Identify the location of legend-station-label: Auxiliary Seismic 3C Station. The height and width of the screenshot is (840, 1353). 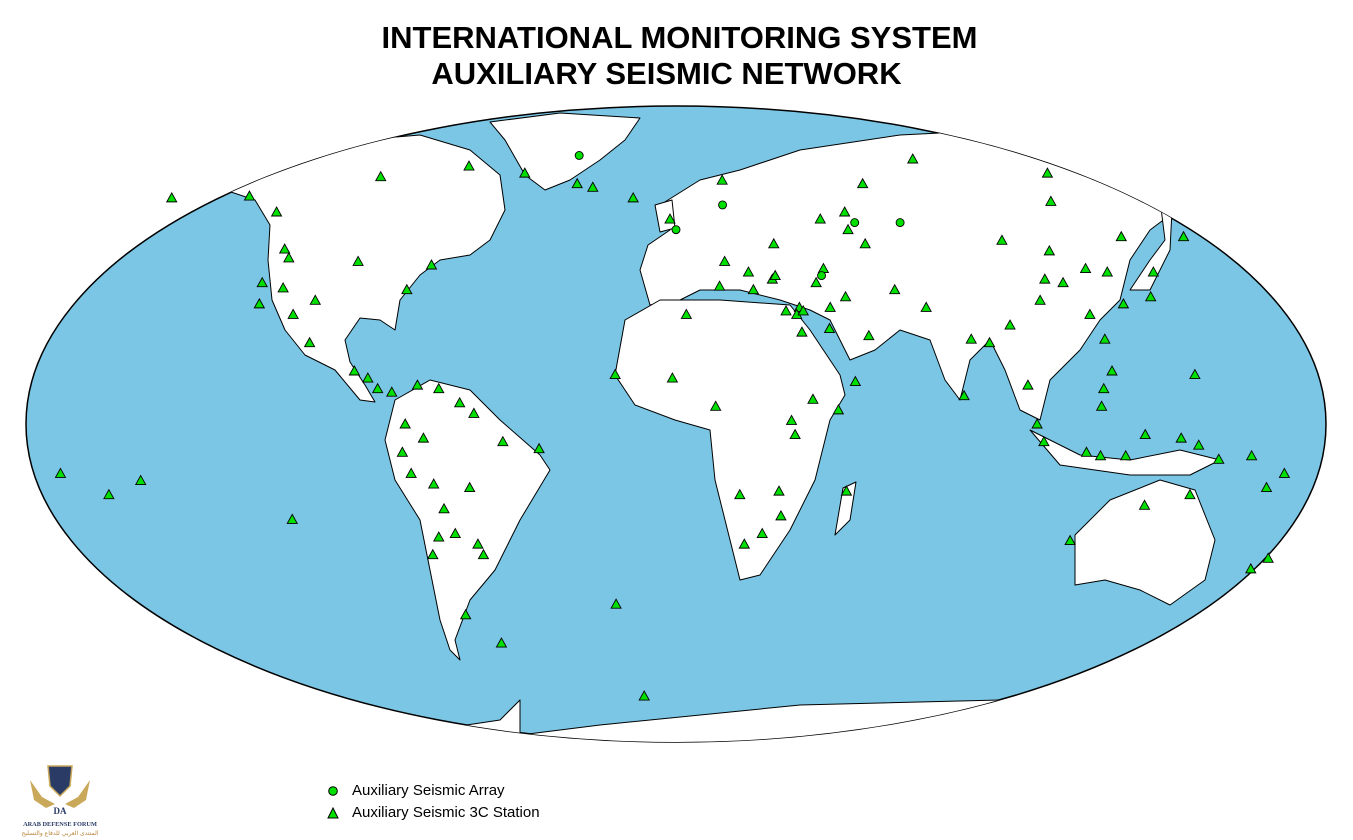
(446, 812).